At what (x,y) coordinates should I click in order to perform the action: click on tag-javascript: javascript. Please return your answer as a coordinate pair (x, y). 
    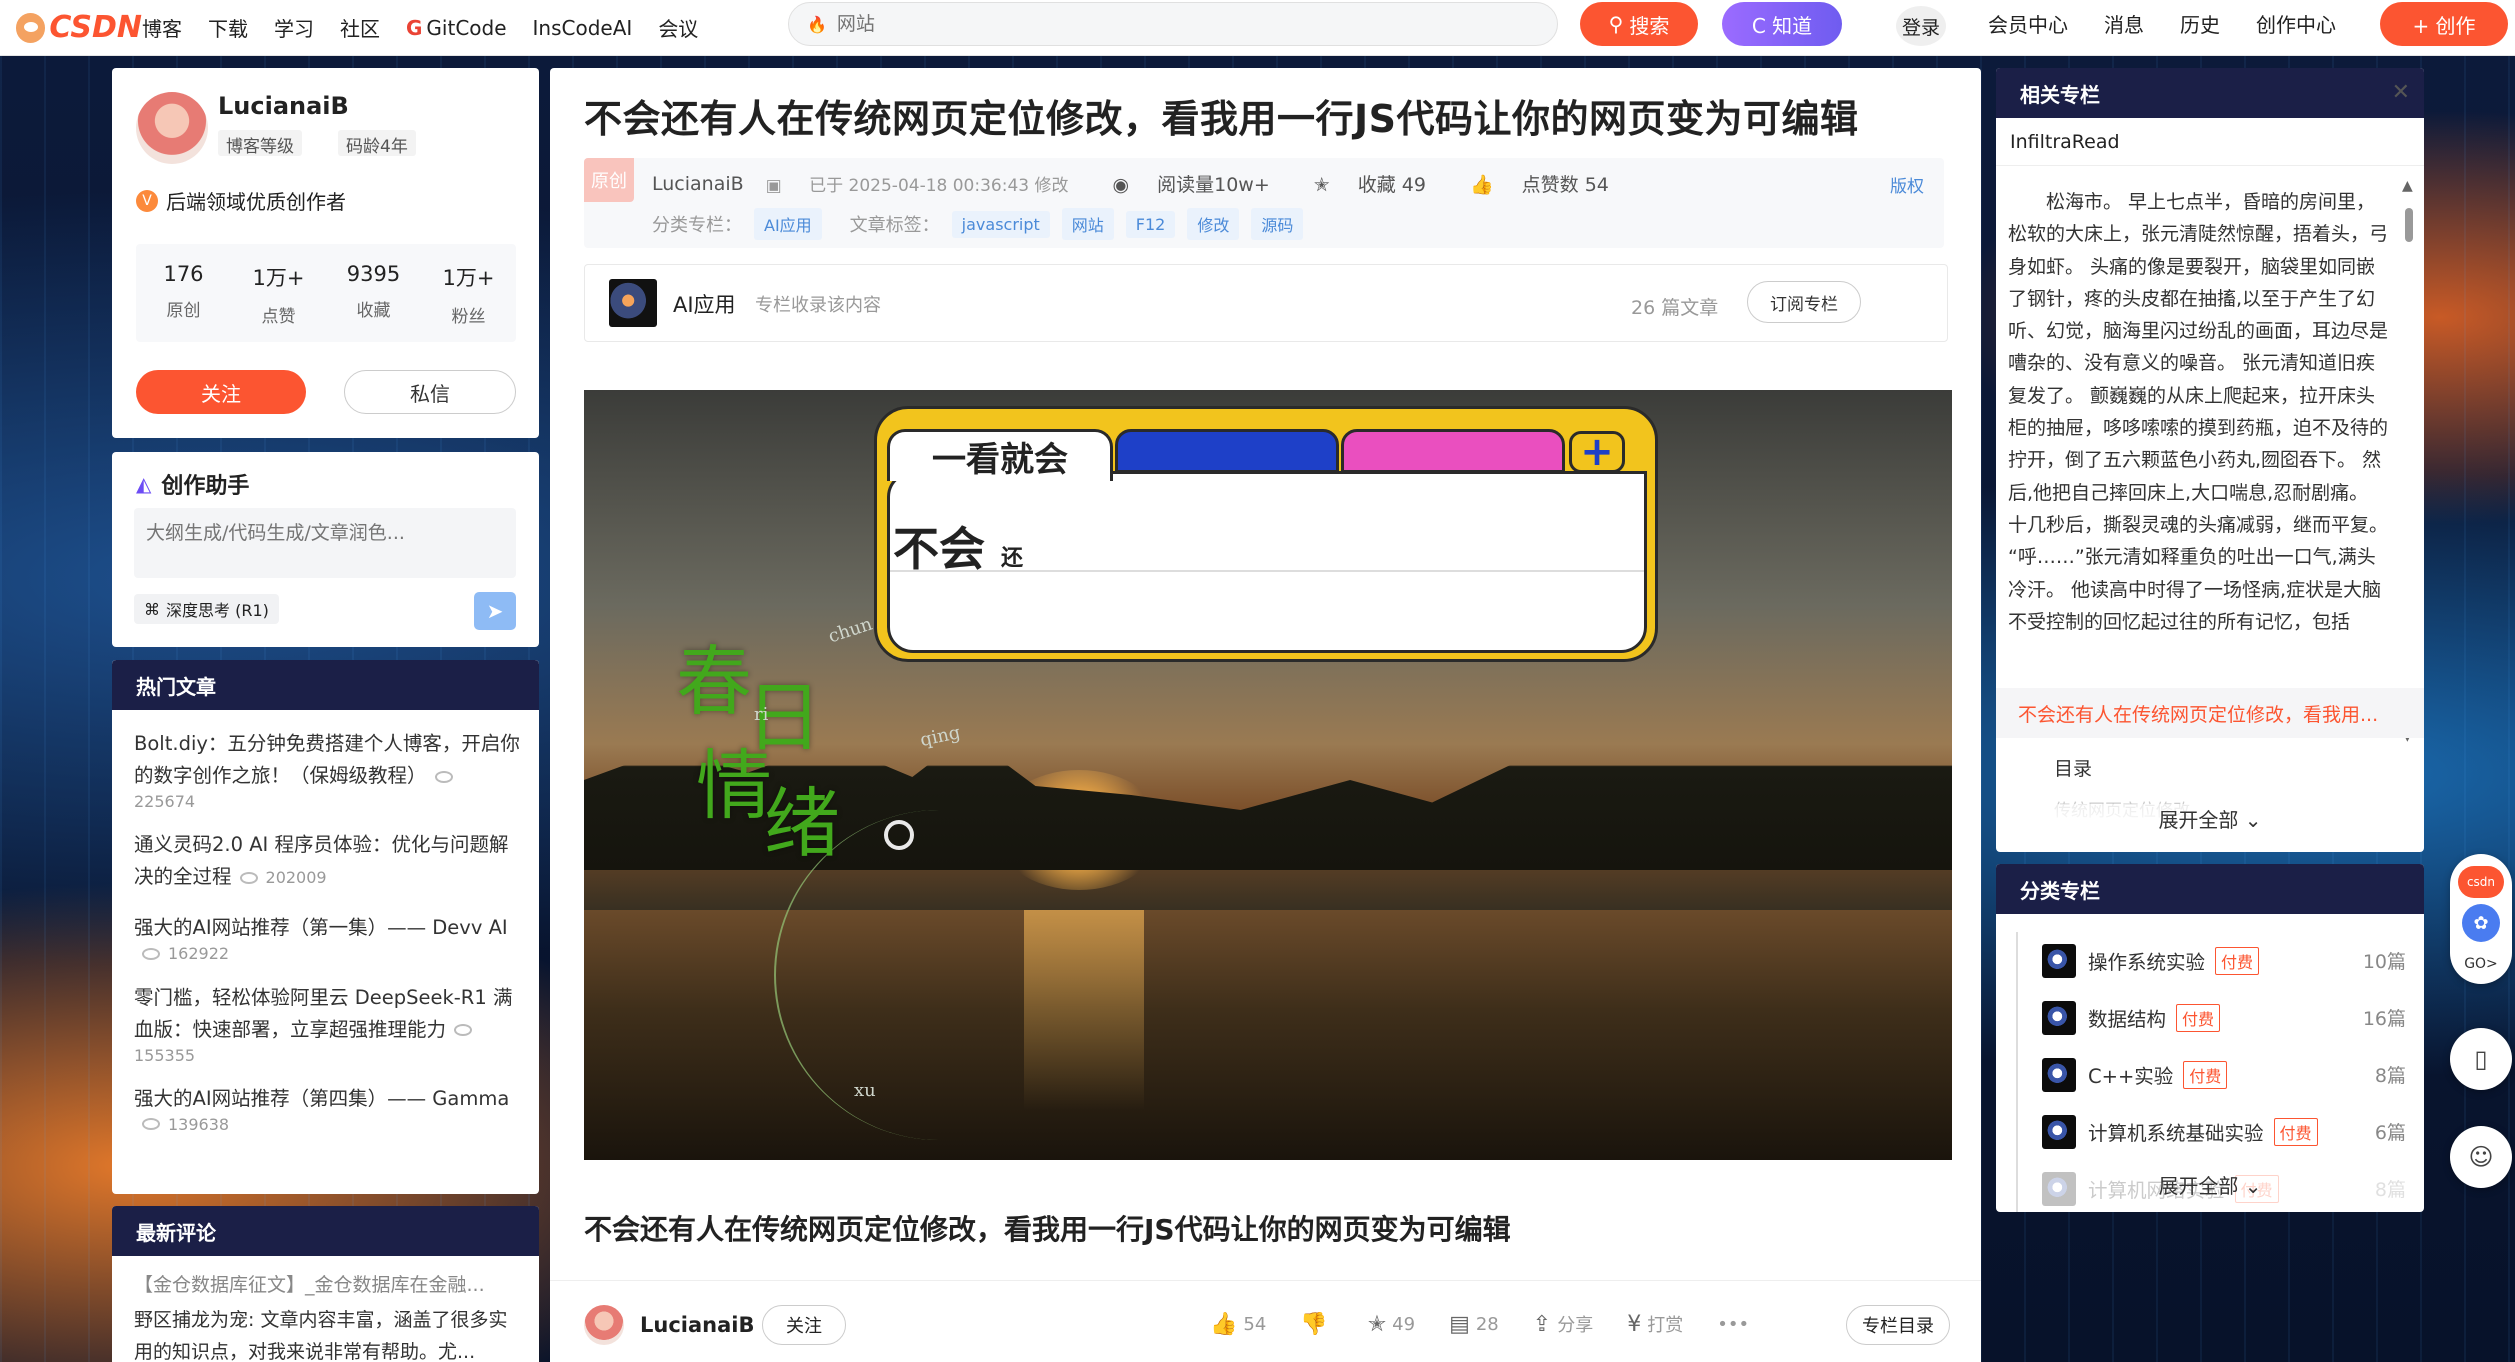
    Looking at the image, I should click on (1000, 224).